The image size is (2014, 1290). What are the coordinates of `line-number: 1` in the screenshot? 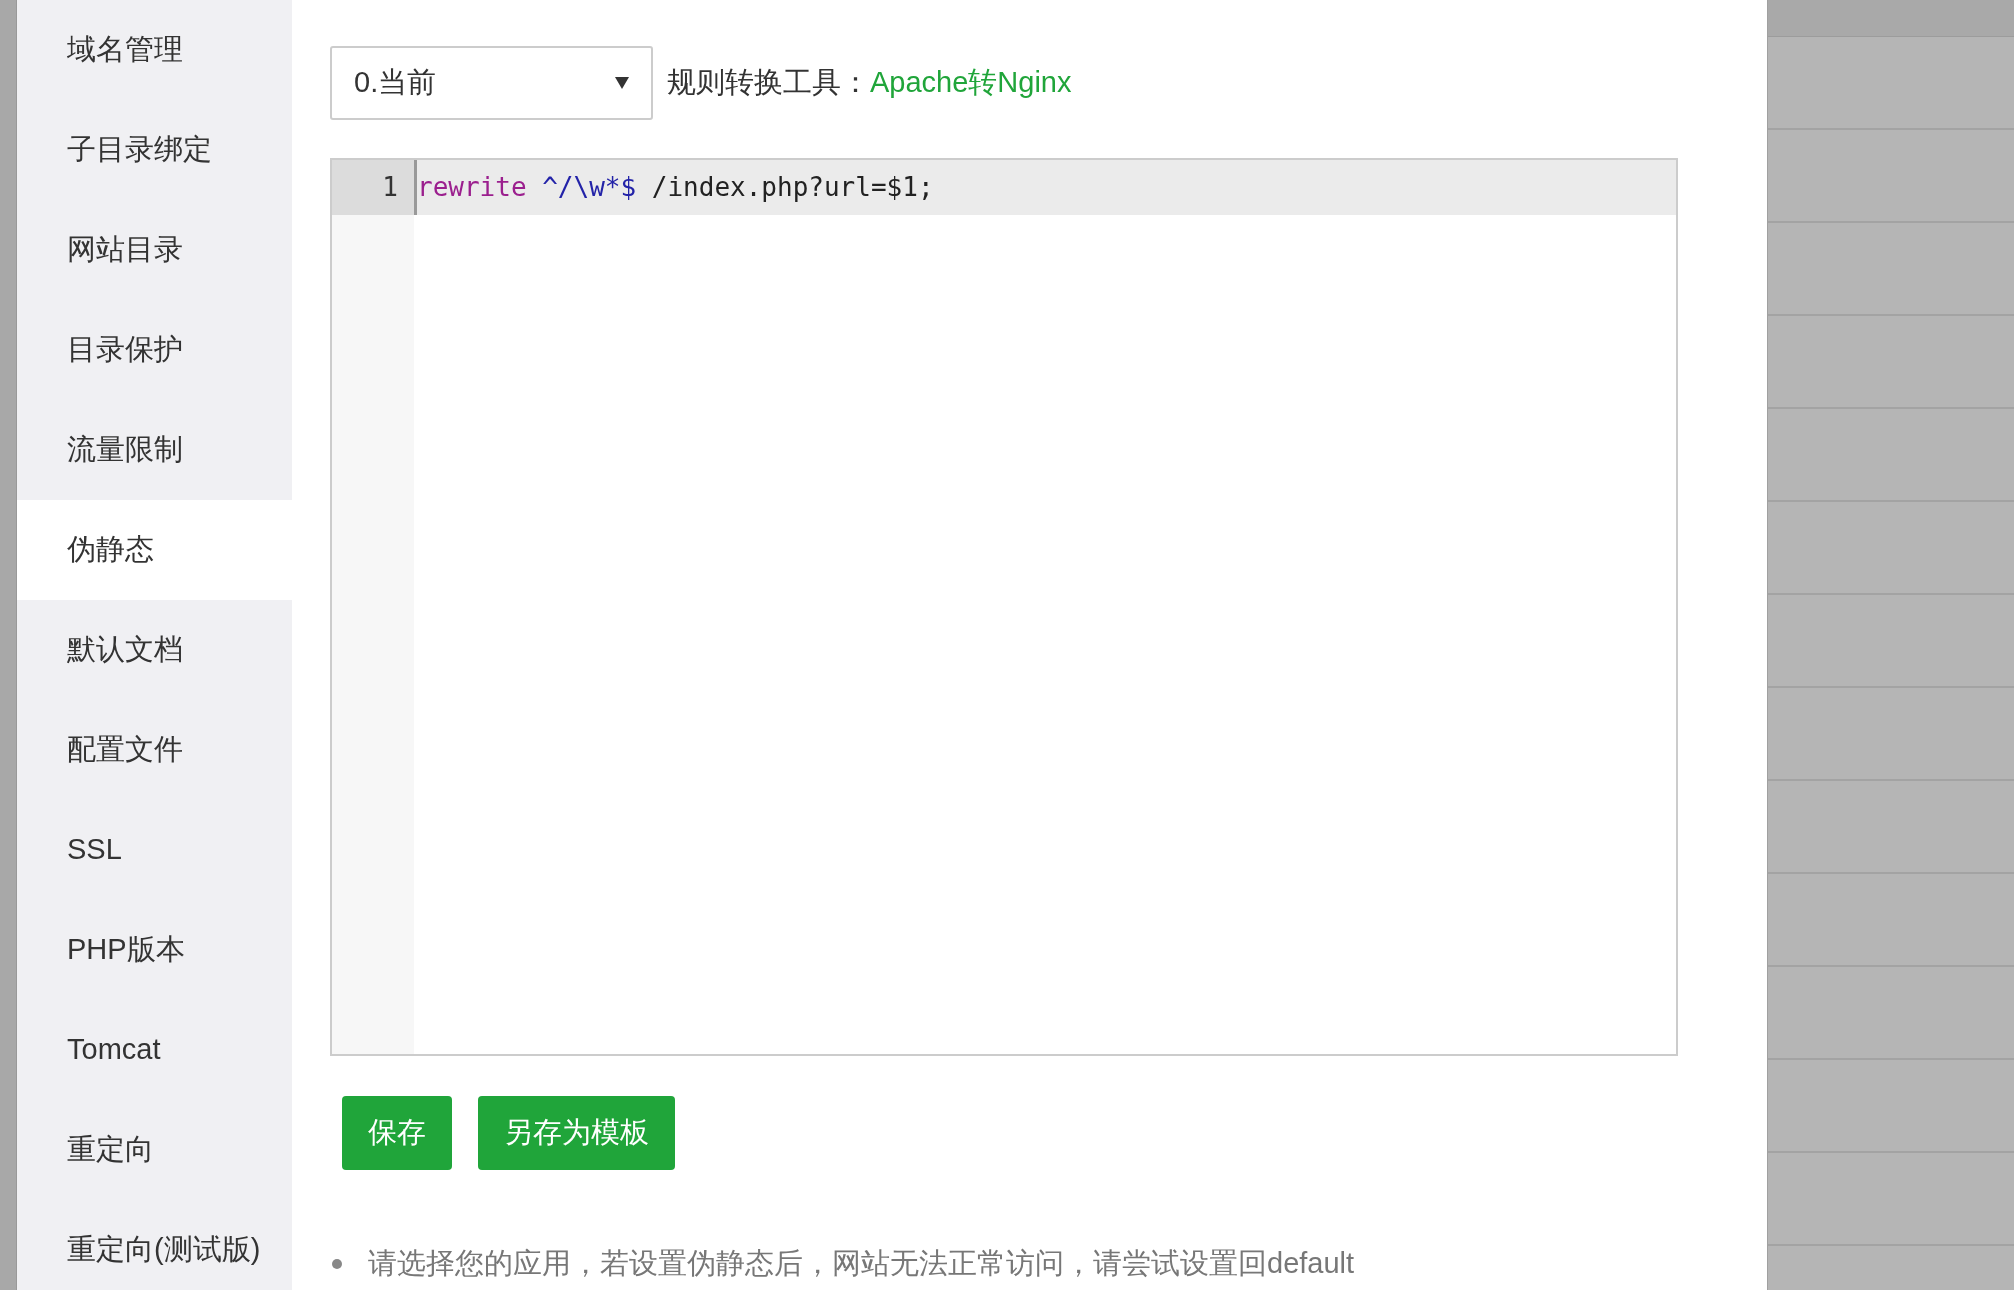 It's located at (373, 187).